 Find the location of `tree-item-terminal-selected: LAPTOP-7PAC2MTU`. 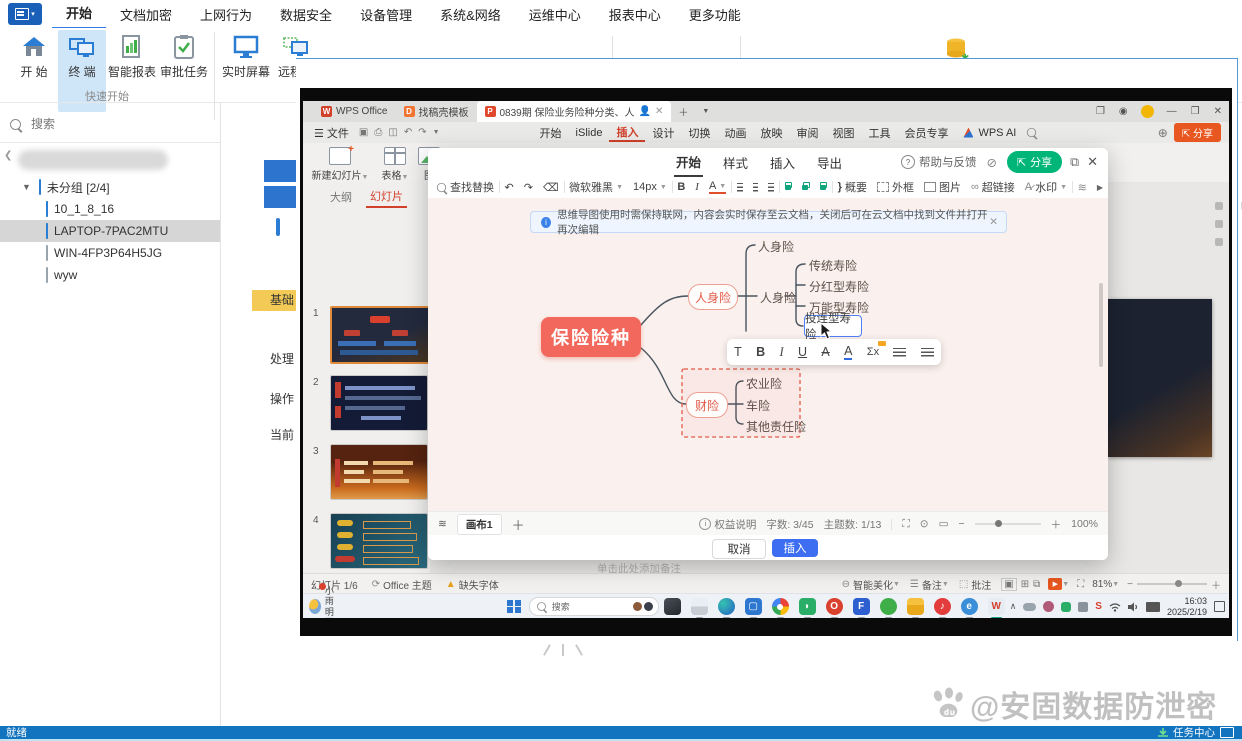

tree-item-terminal-selected: LAPTOP-7PAC2MTU is located at coordinates (110, 231).